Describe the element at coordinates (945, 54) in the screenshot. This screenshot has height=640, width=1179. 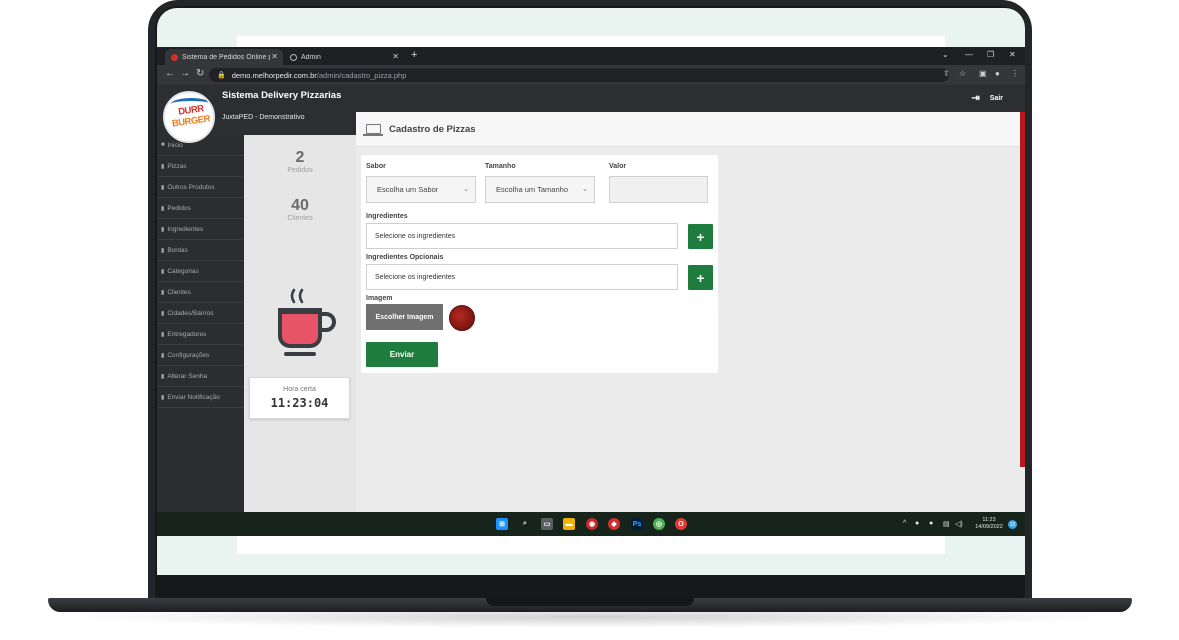
I see `tab-search-icon: ⌄` at that location.